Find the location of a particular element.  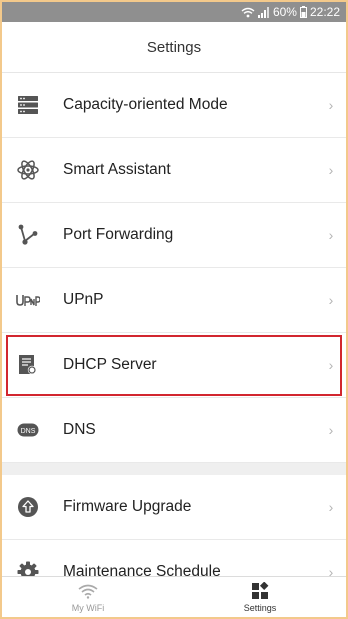

wifi-icon is located at coordinates (88, 591).